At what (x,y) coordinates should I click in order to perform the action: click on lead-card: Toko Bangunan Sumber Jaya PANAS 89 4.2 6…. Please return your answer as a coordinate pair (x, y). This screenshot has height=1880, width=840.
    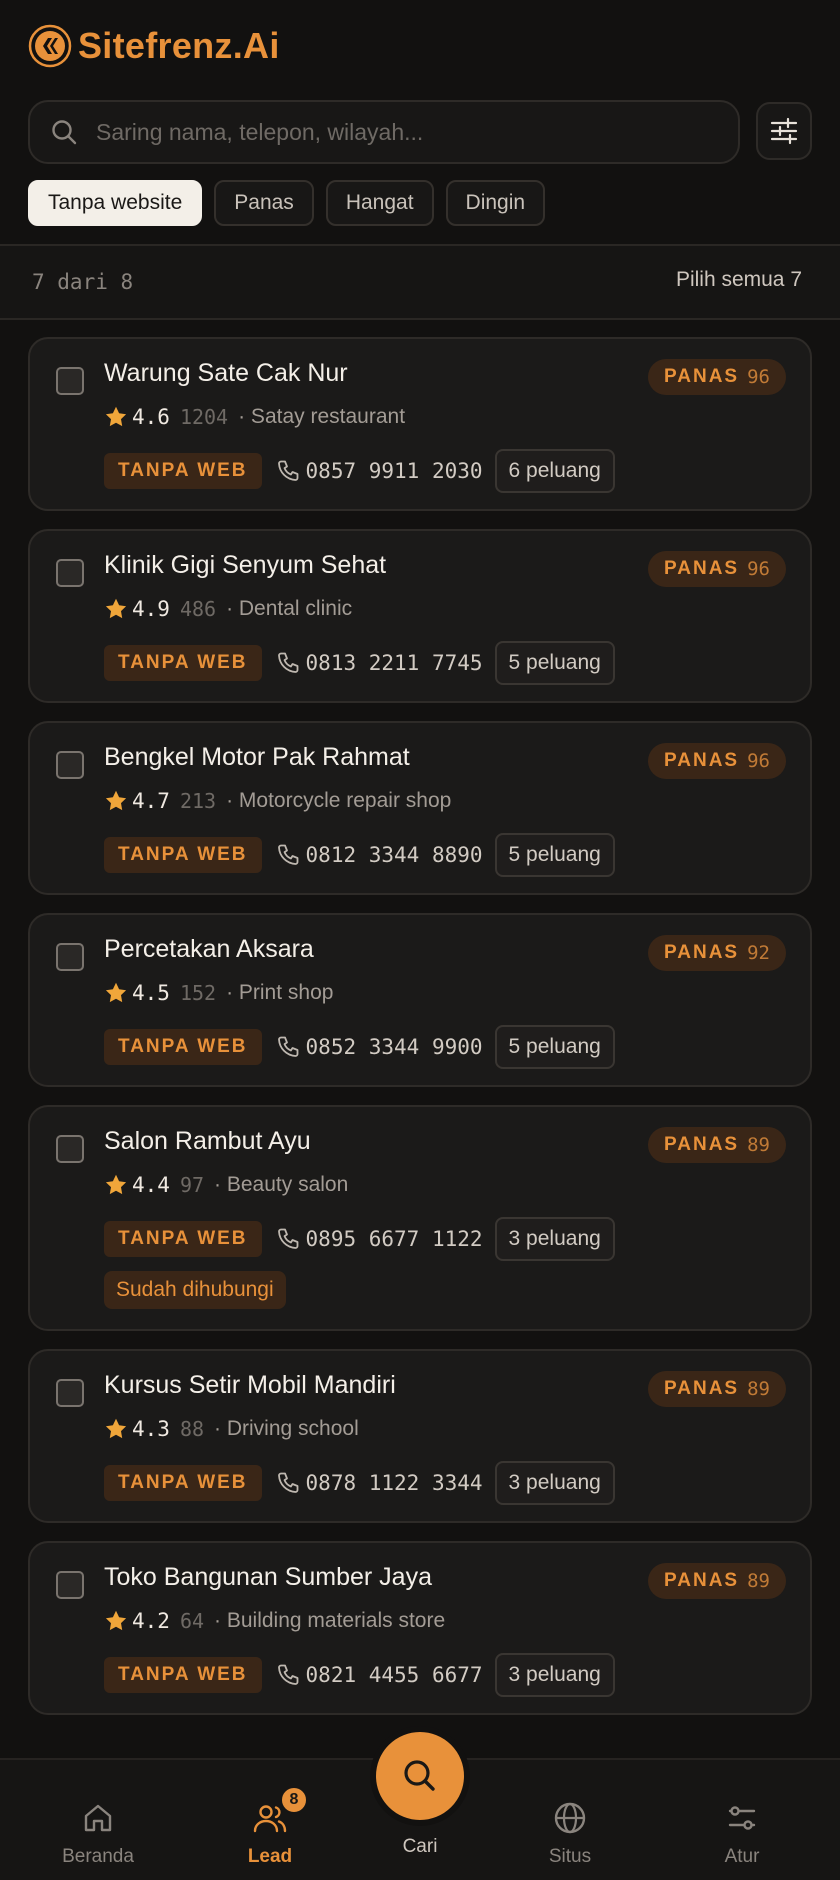
    Looking at the image, I should click on (420, 1628).